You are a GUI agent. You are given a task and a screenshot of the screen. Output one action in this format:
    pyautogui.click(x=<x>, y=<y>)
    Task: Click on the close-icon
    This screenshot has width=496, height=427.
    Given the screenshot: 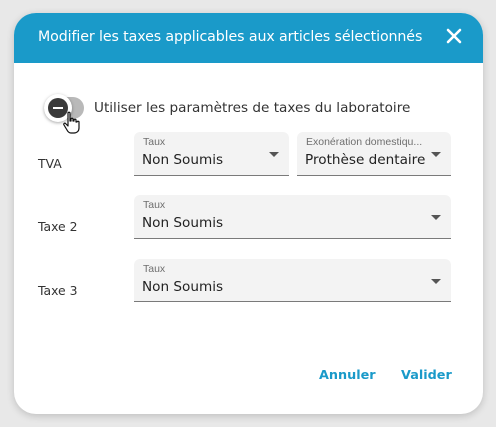 What is the action you would take?
    pyautogui.click(x=454, y=36)
    